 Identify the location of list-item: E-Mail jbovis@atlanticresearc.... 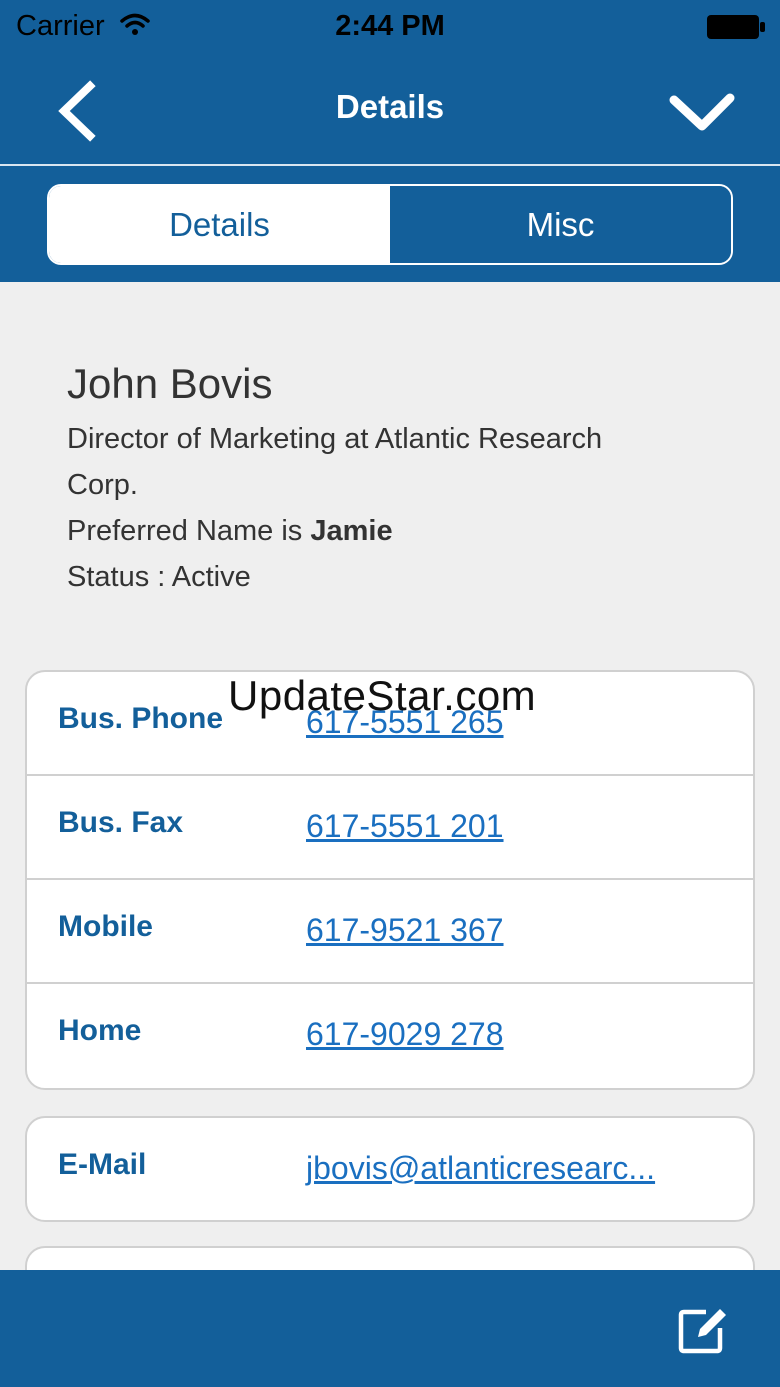
(390, 1169).